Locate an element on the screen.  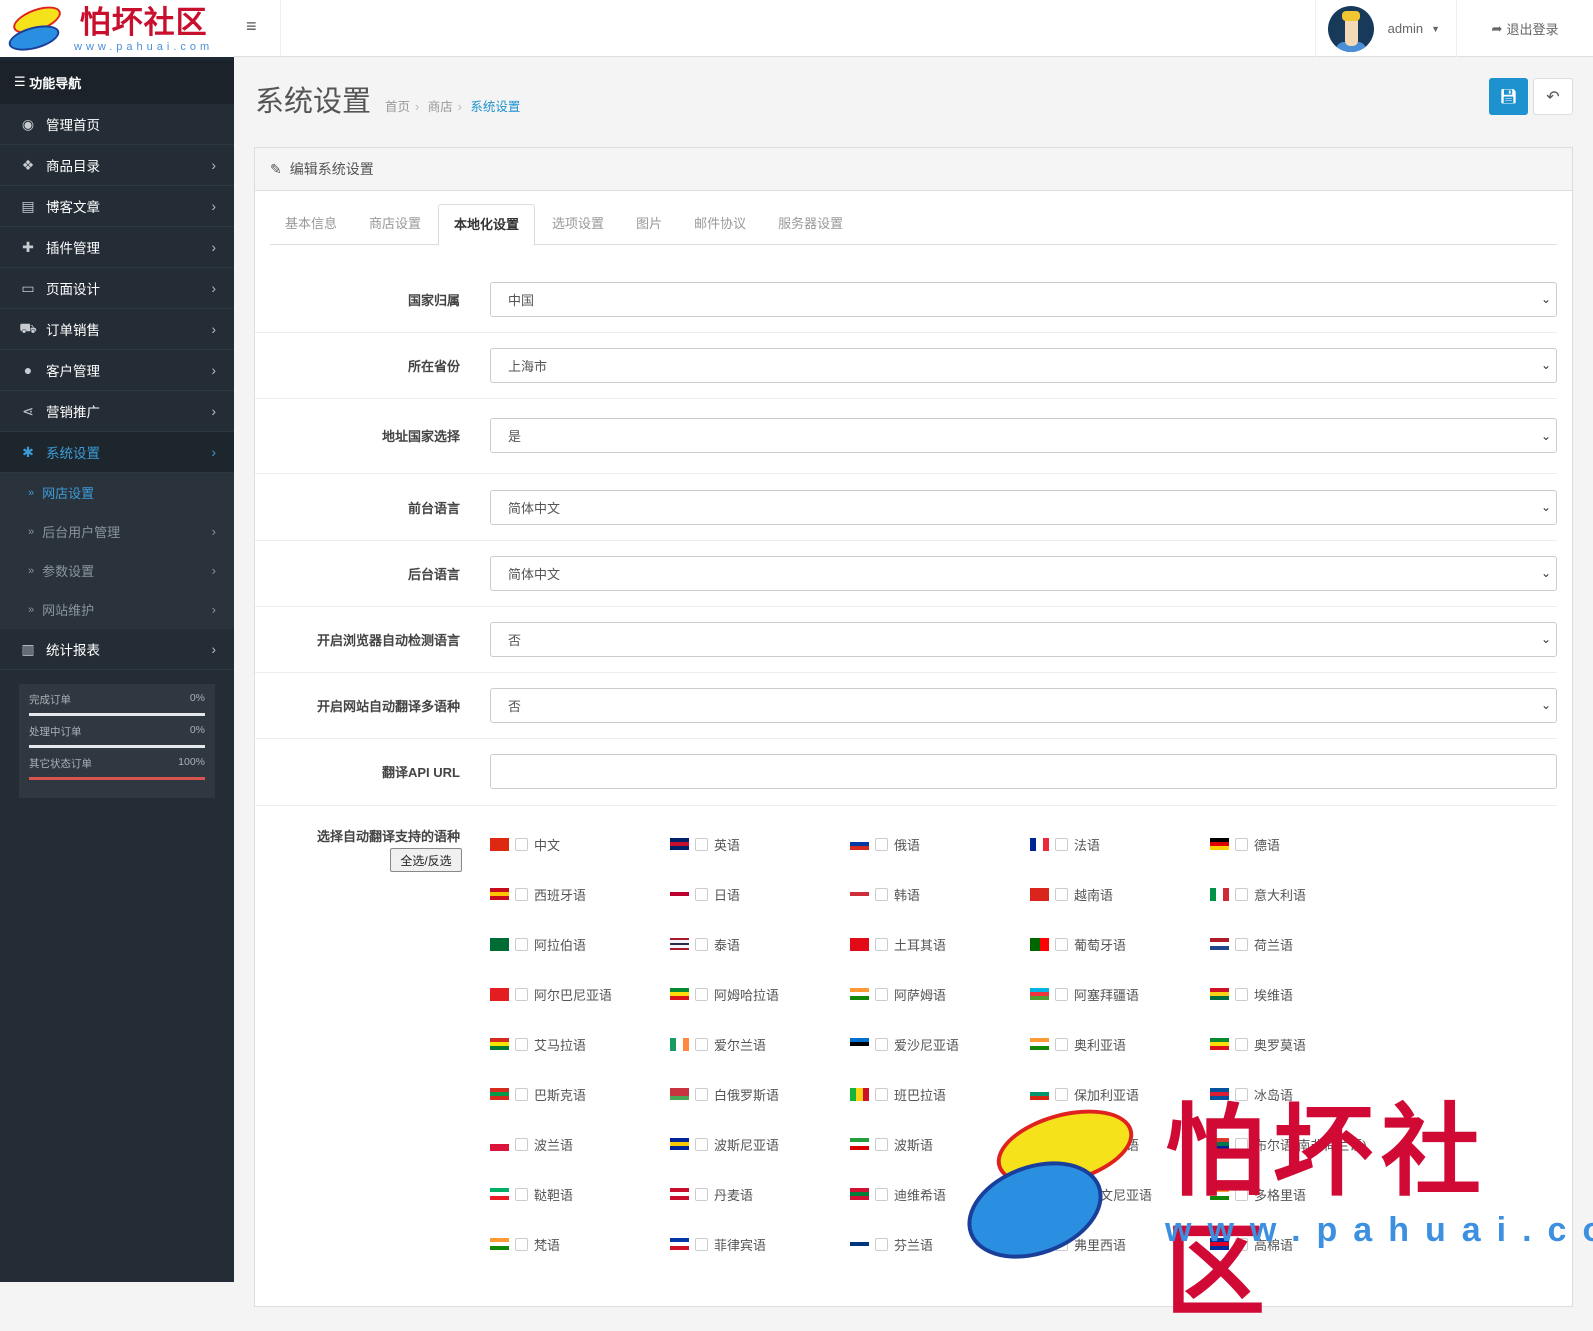
language-option: 斯洛文尼亚语 is located at coordinates (1091, 1194).